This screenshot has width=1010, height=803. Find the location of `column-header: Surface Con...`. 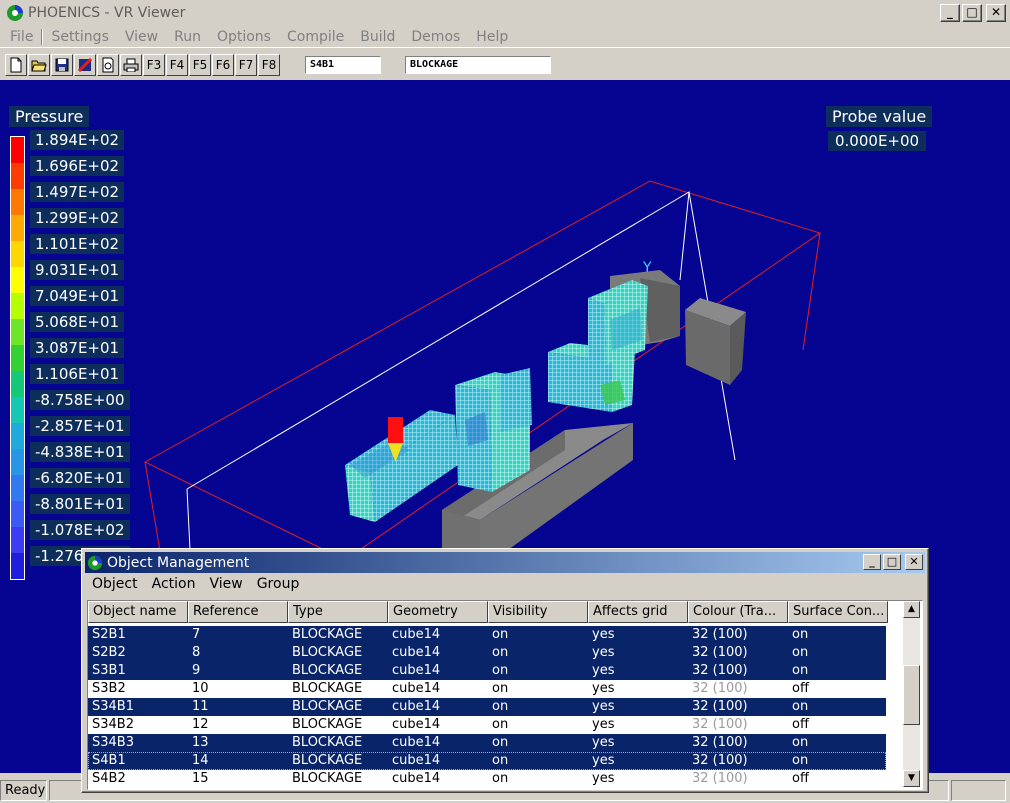

column-header: Surface Con... is located at coordinates (838, 612).